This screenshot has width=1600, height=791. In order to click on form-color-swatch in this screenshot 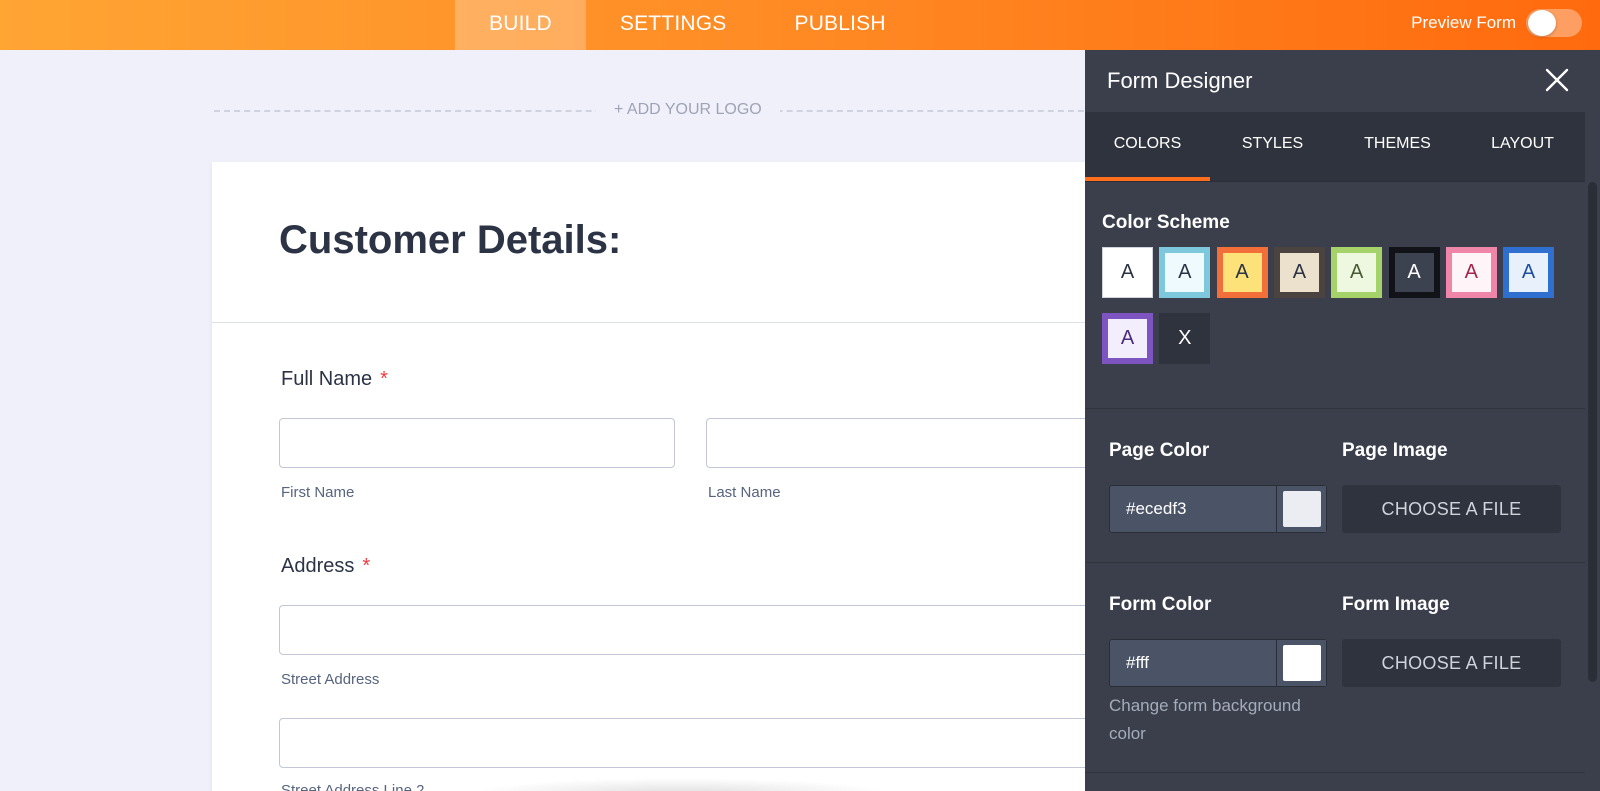, I will do `click(1301, 663)`.